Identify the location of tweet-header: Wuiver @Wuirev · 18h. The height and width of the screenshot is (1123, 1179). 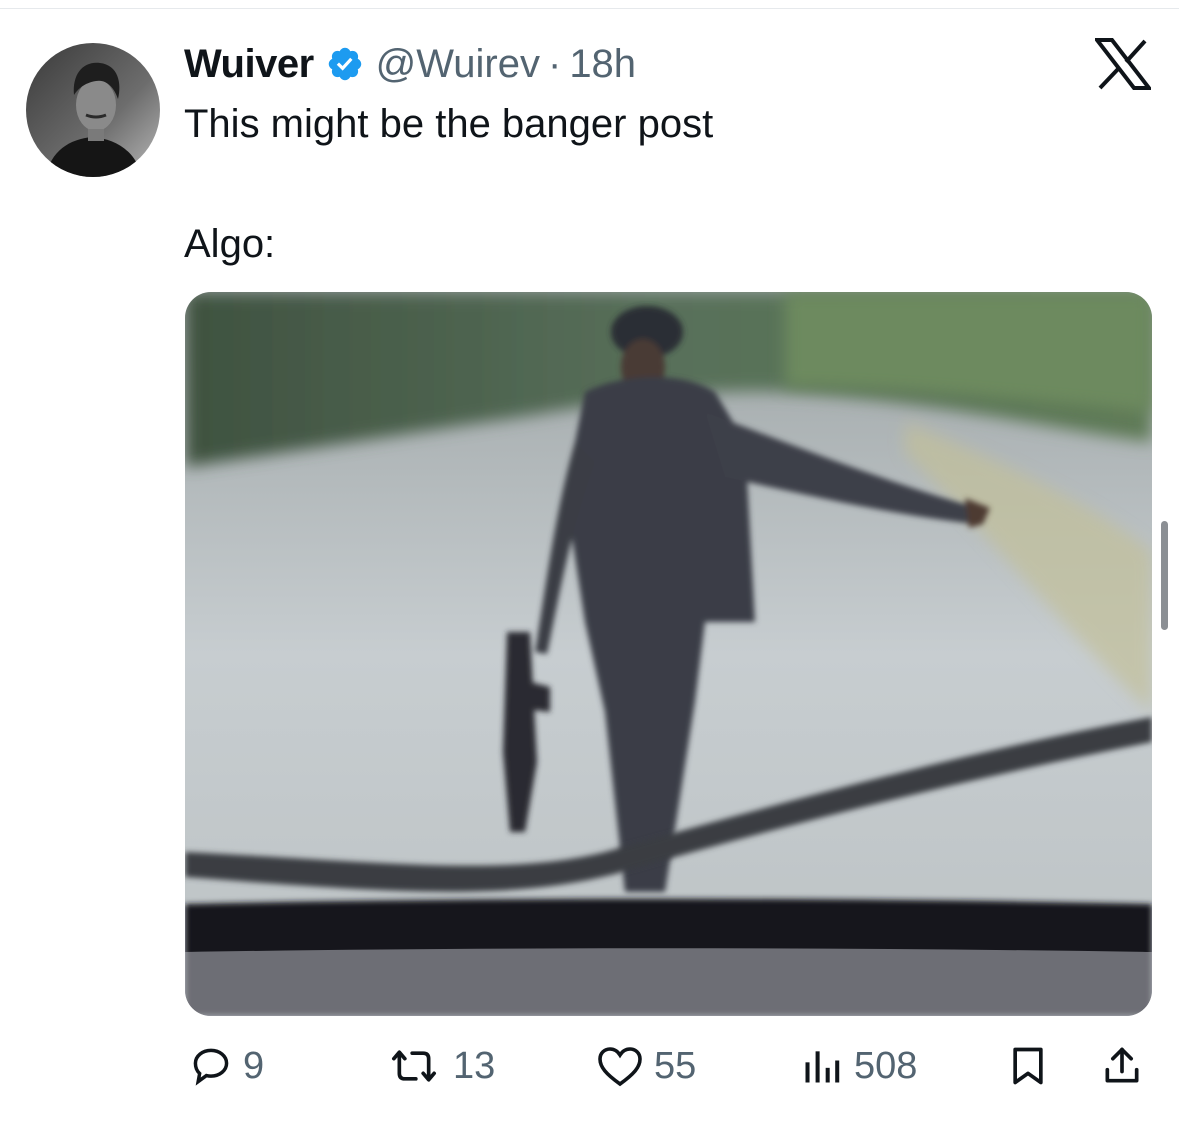
(410, 64).